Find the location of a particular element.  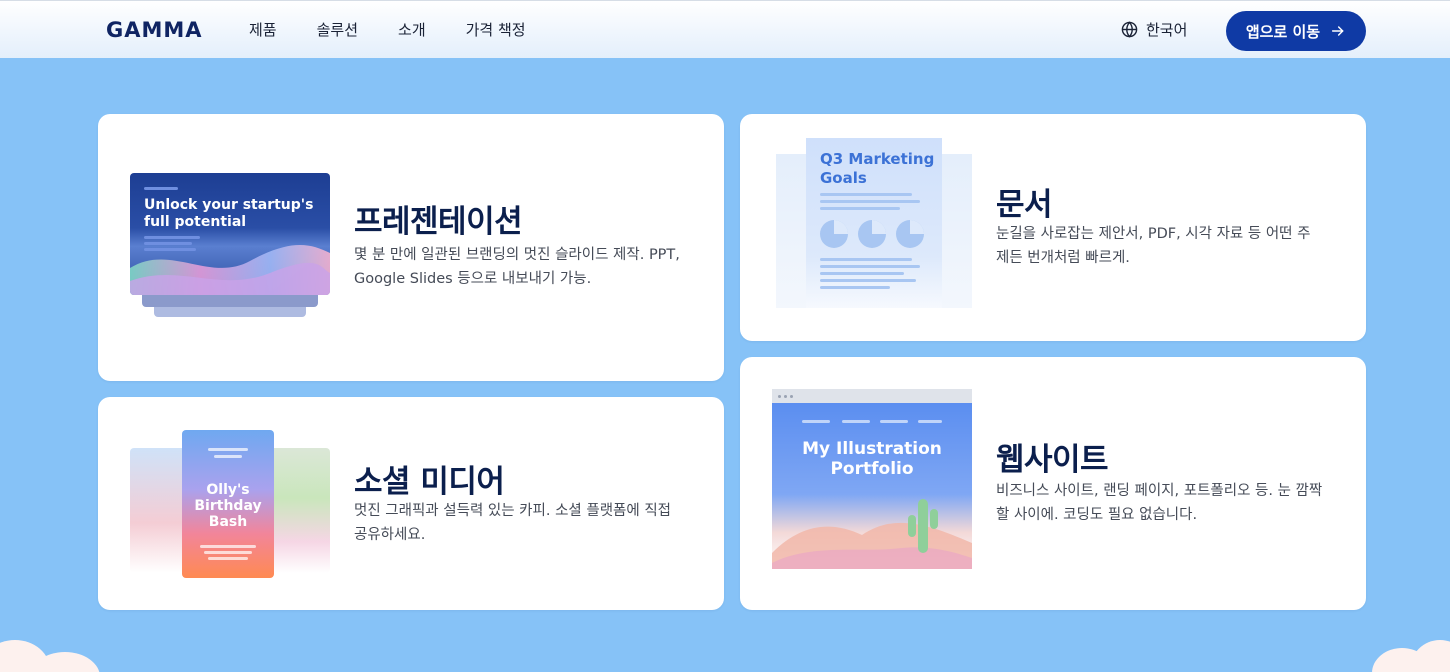

main-nav: 제품 솔루션 소개 가격 책정 is located at coordinates (407, 29).